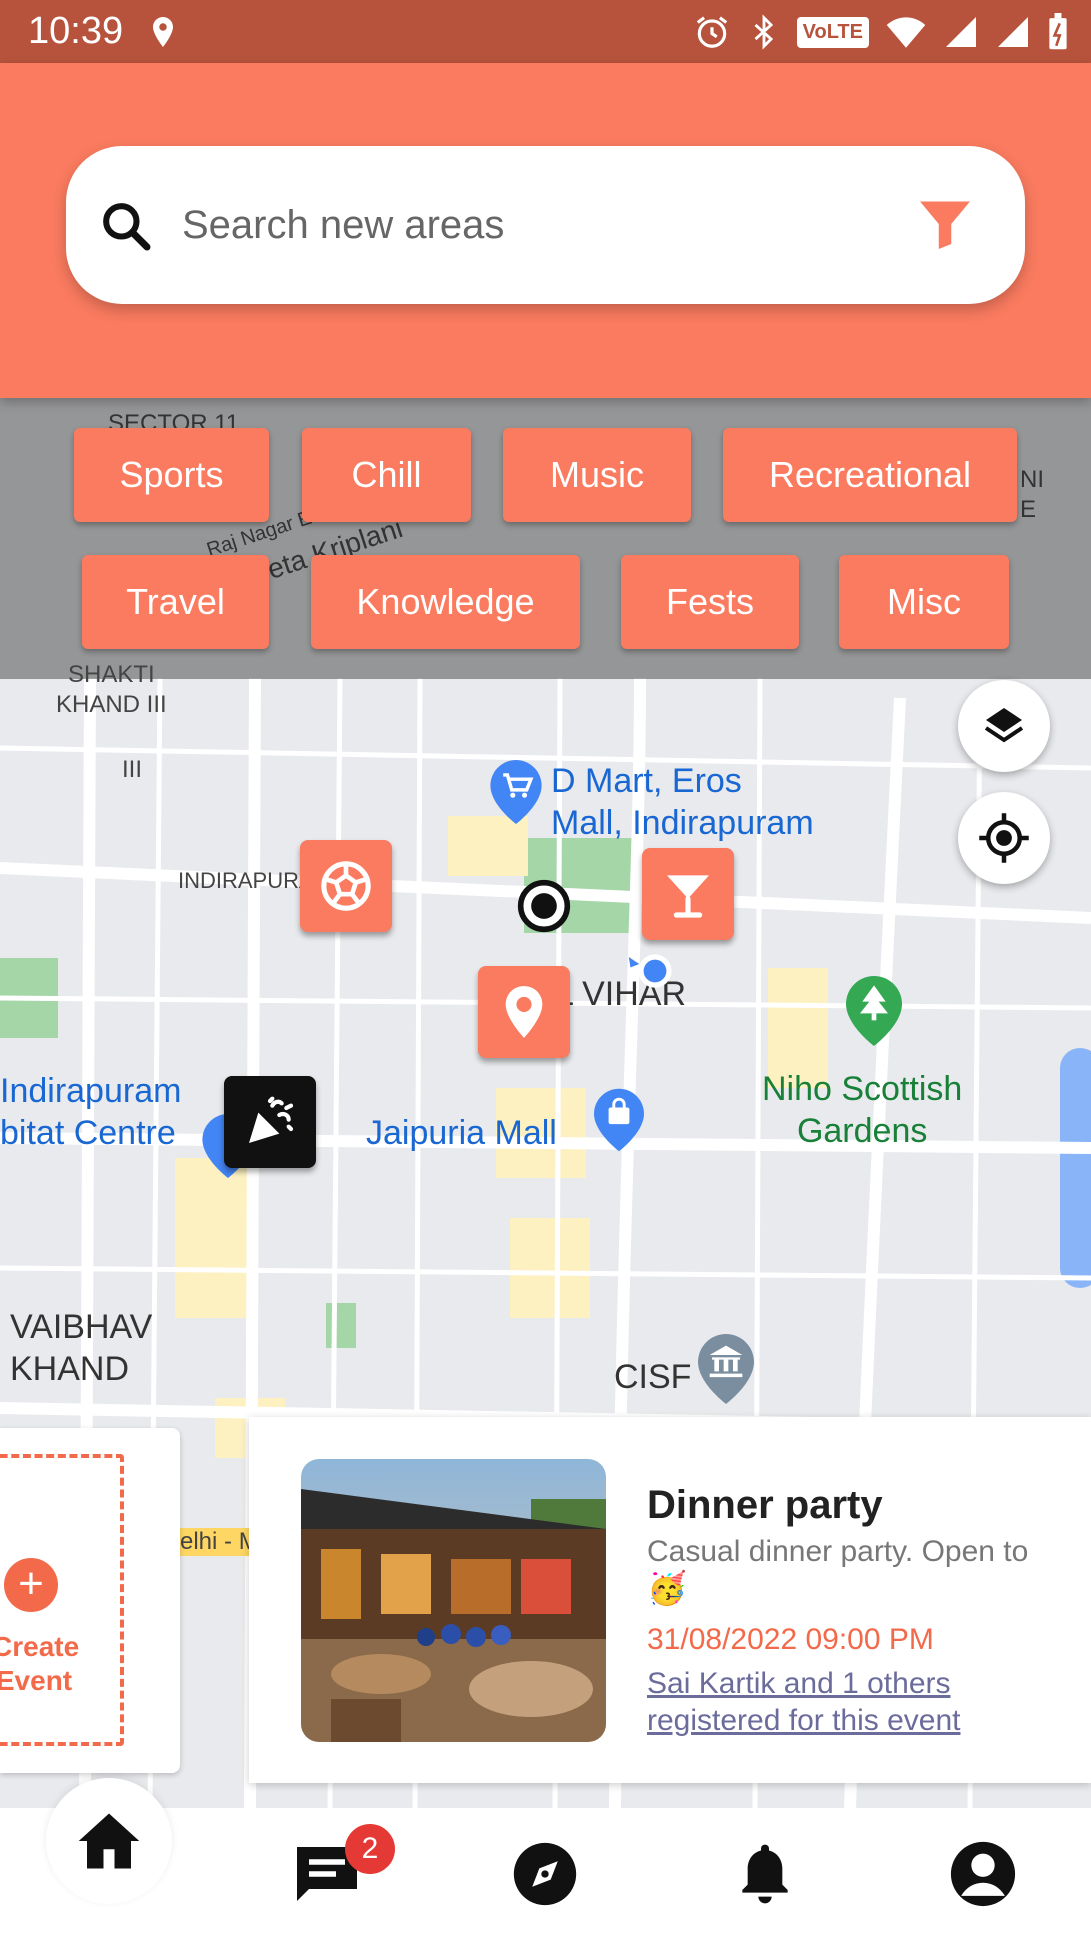 Image resolution: width=1091 pixels, height=1940 pixels. Describe the element at coordinates (40, 1663) in the screenshot. I see `create-event-label: Create Event` at that location.